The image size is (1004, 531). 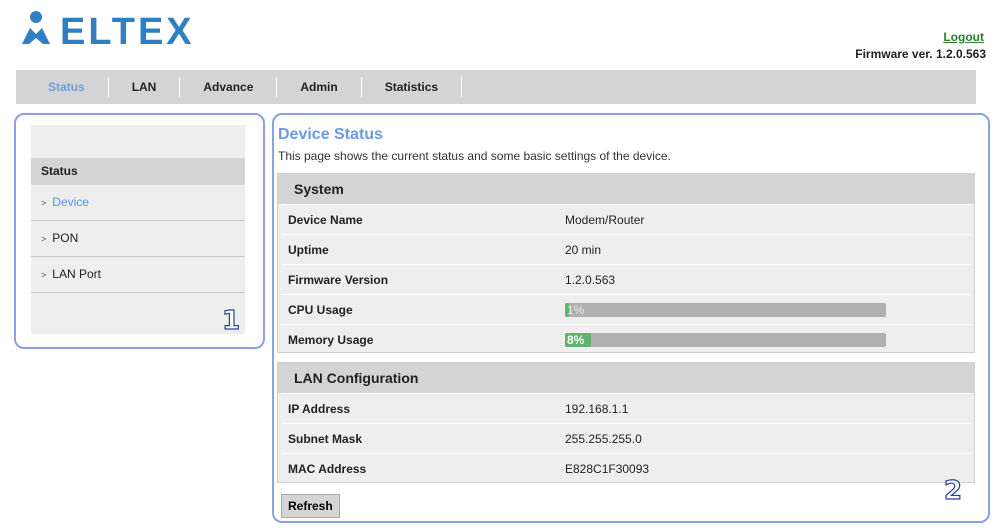 What do you see at coordinates (76, 274) in the screenshot?
I see `sidebar-item-label: LAN Port` at bounding box center [76, 274].